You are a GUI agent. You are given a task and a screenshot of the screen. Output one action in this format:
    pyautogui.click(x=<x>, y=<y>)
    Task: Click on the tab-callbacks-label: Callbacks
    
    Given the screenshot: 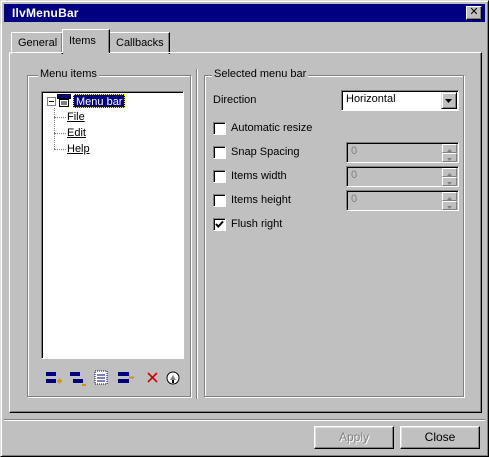 What is the action you would take?
    pyautogui.click(x=140, y=43)
    